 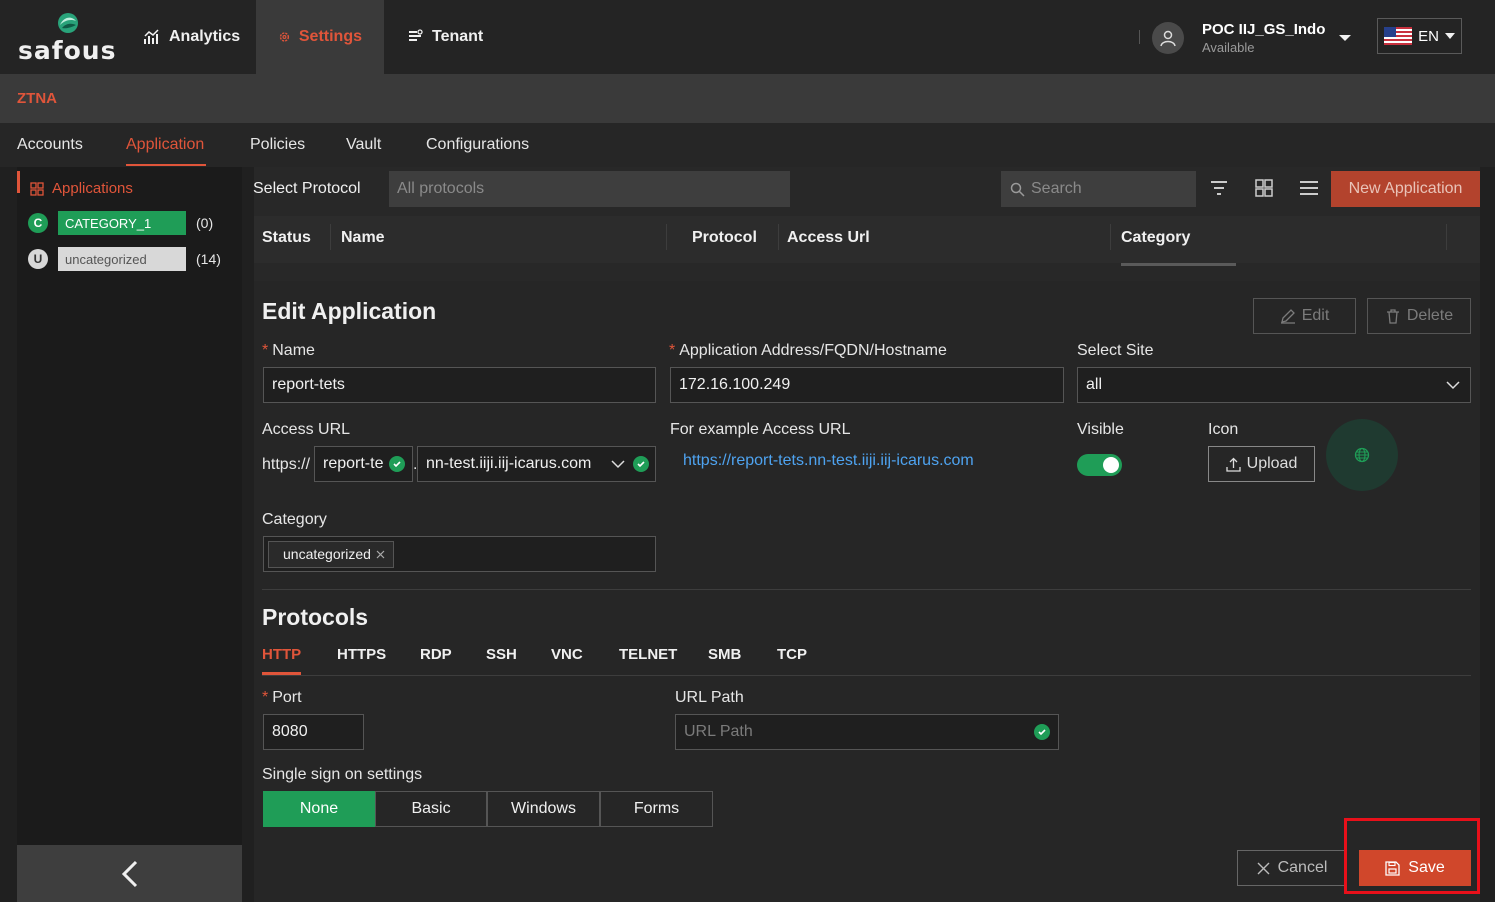 What do you see at coordinates (709, 697) in the screenshot?
I see `url-path-label: URL Path` at bounding box center [709, 697].